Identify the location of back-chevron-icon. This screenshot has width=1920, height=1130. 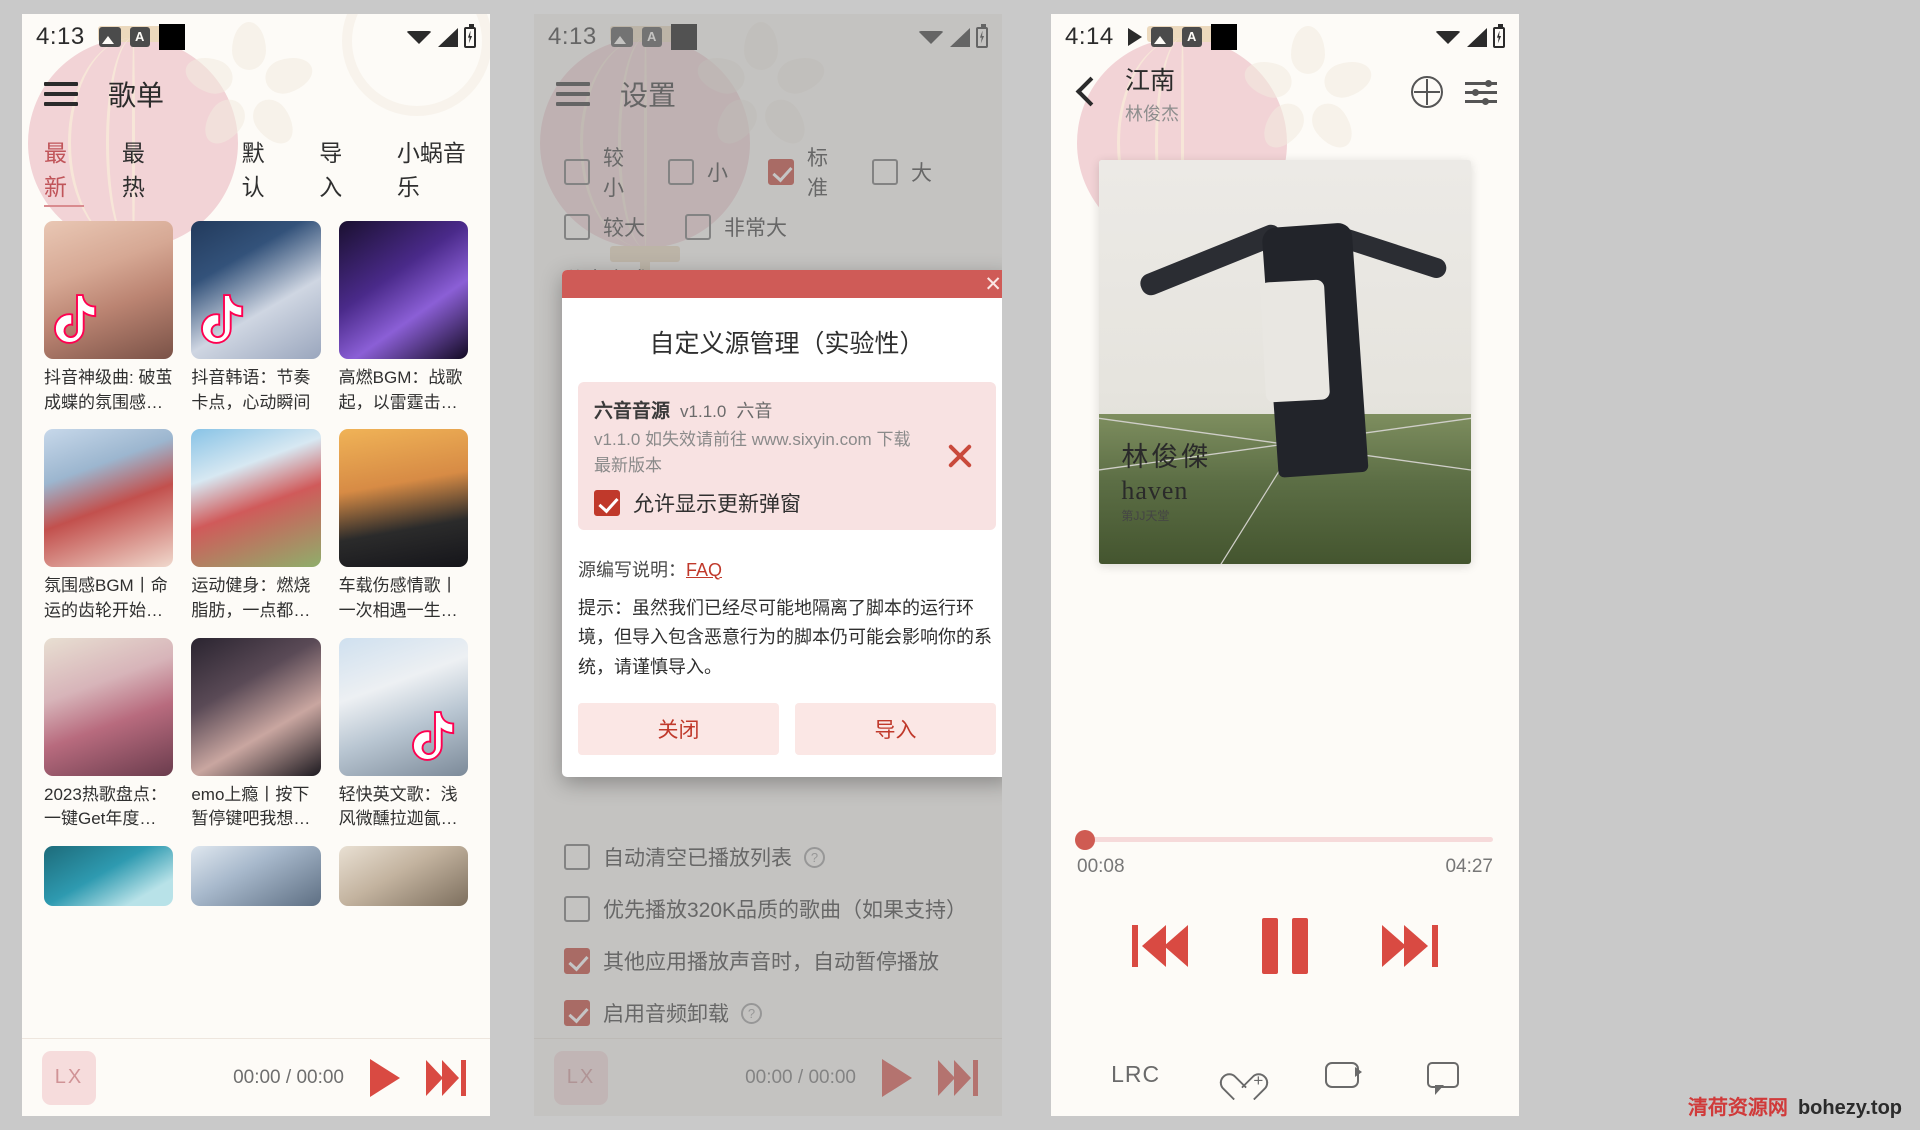
(1086, 91).